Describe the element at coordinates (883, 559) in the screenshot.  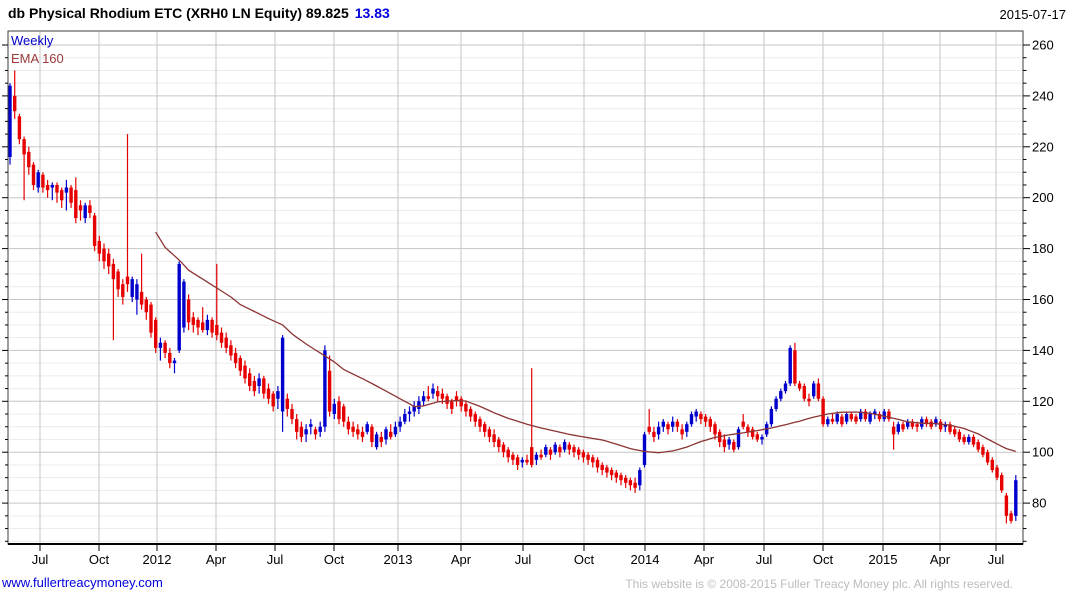
I see `x-tick-label: 2015` at that location.